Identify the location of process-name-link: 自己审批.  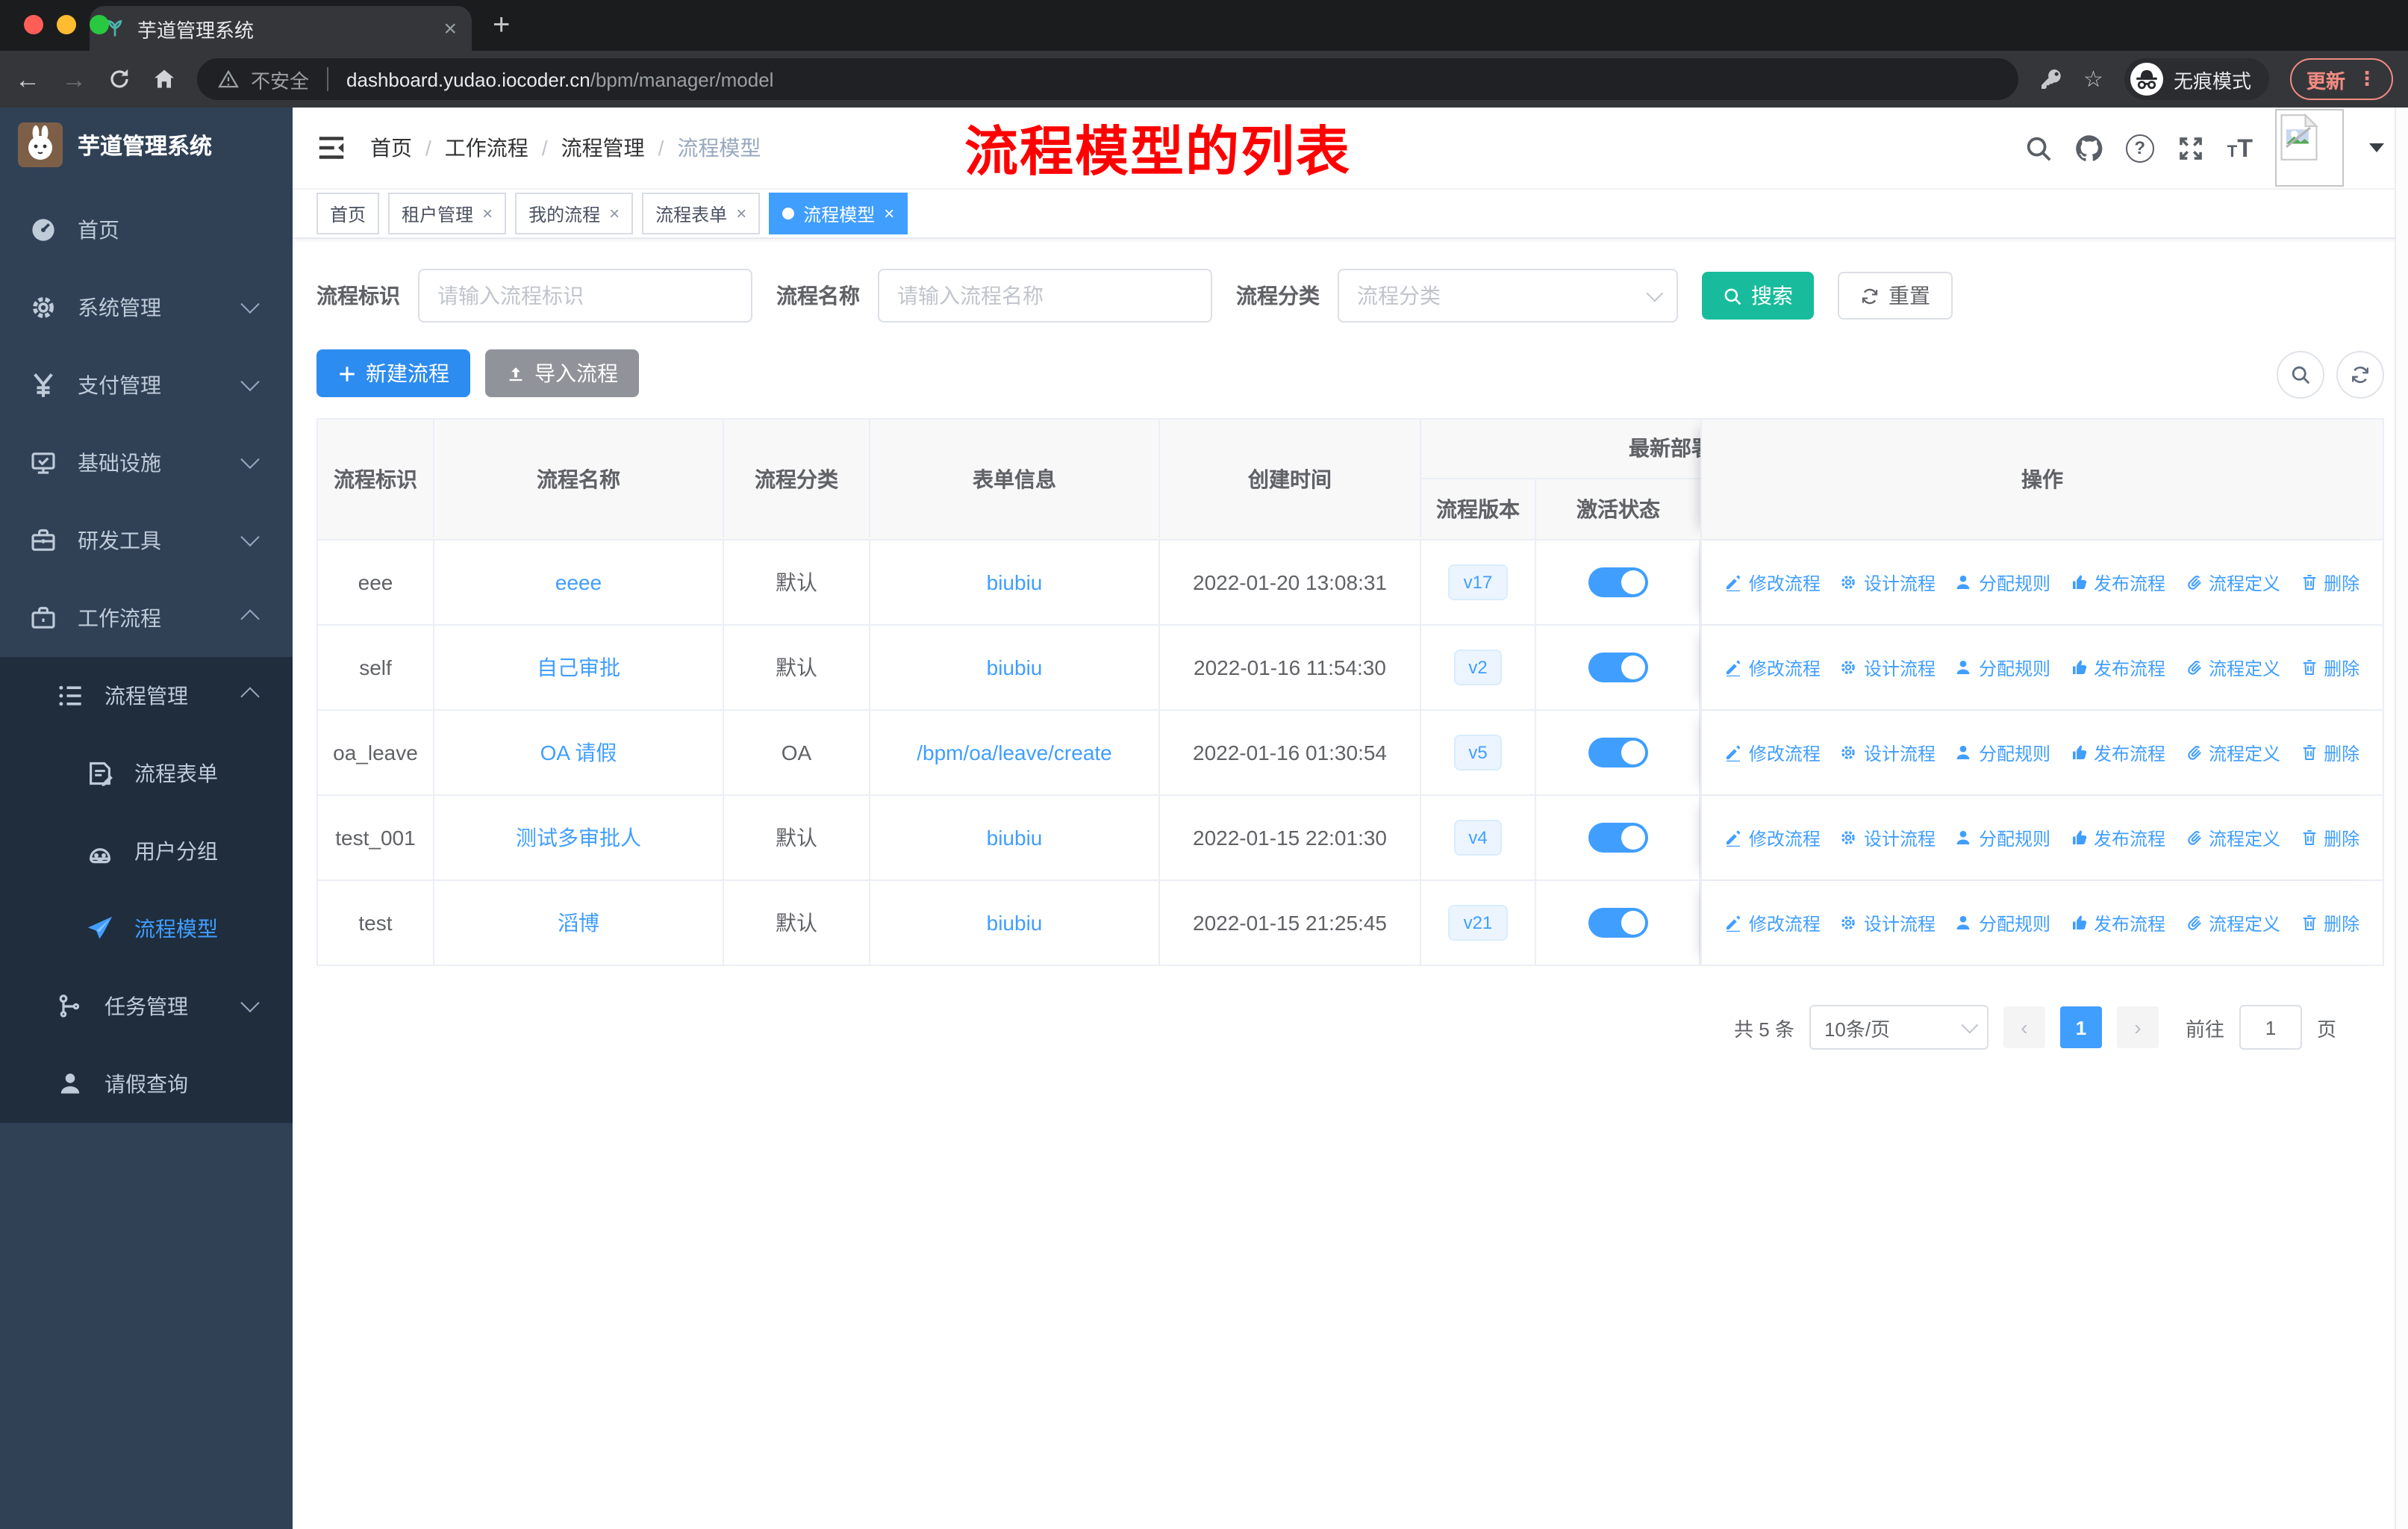
(578, 668).